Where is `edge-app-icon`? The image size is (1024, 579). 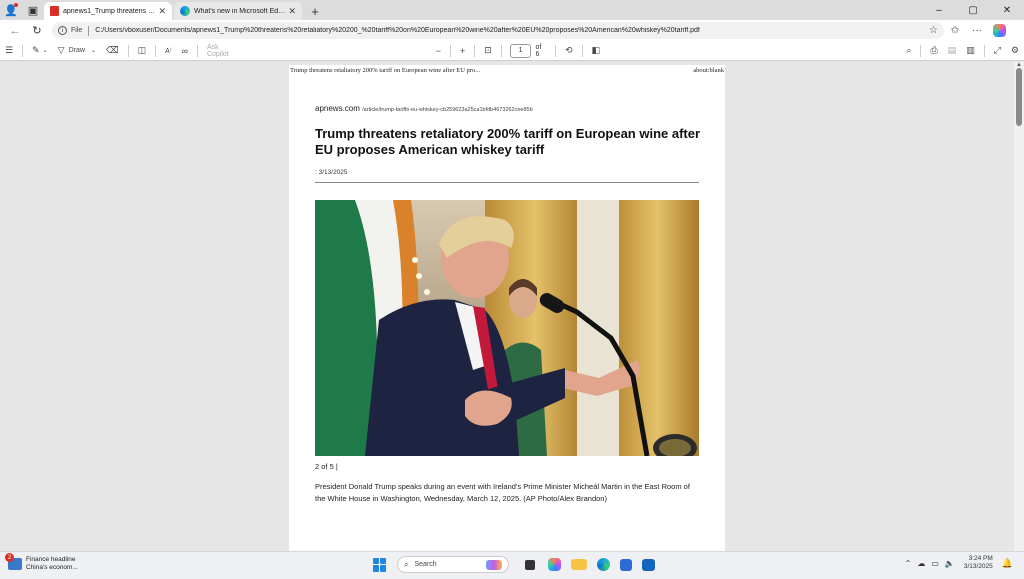
edge-app-icon is located at coordinates (603, 564).